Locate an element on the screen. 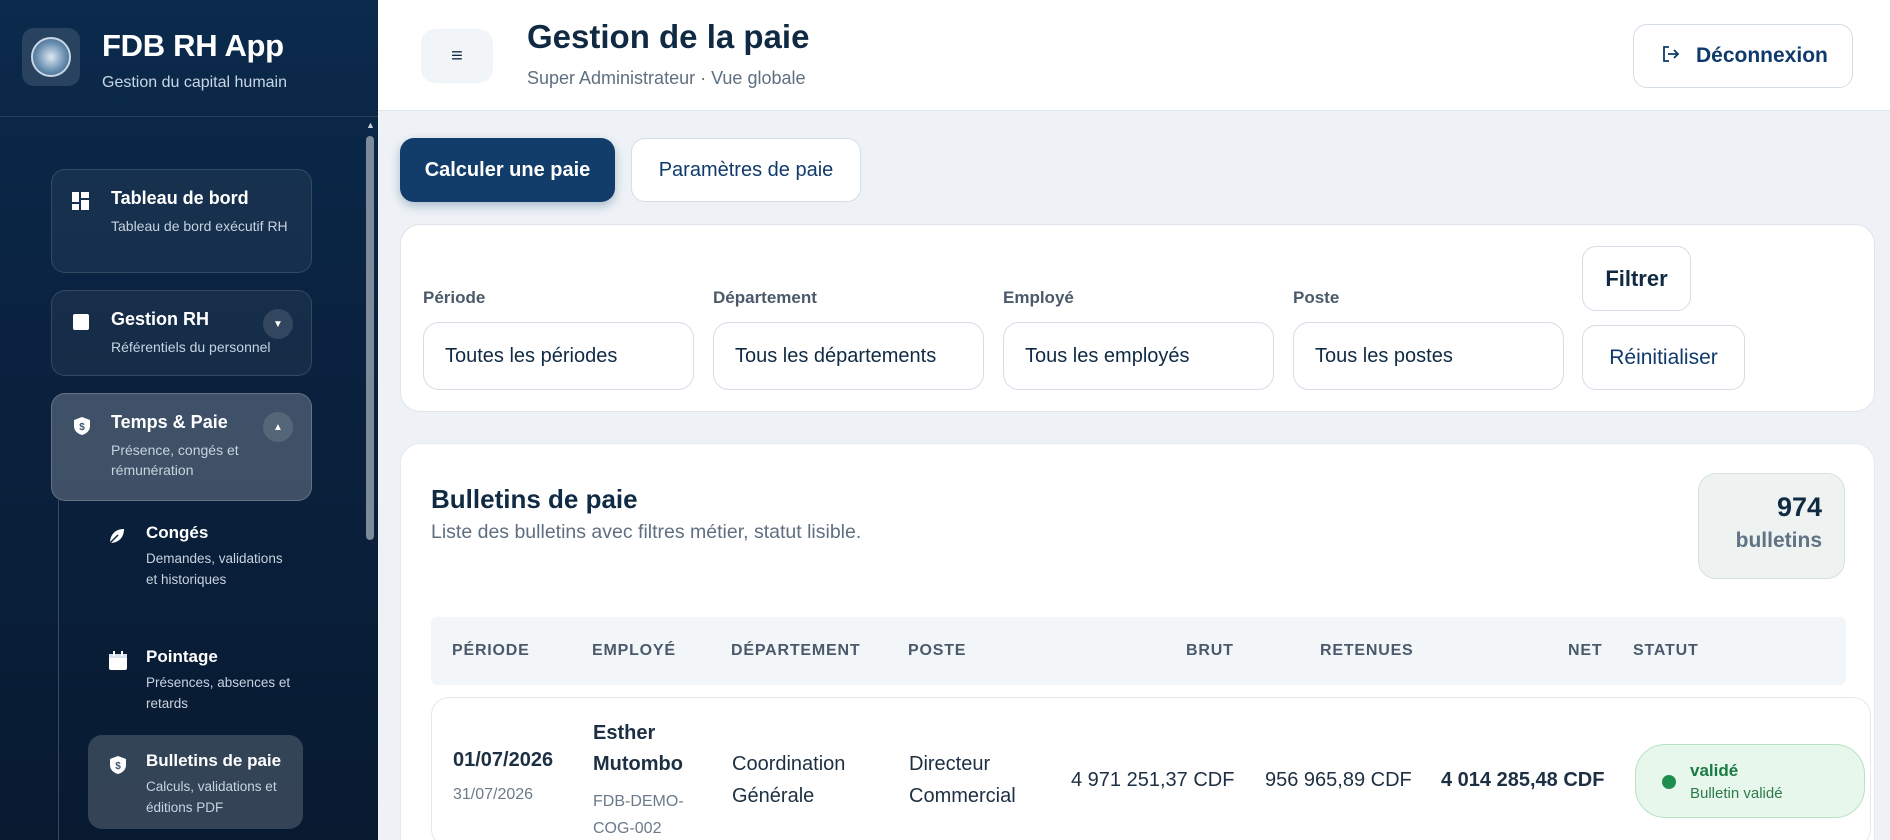  subitem-description: Demandes, validations et historiques is located at coordinates (214, 569).